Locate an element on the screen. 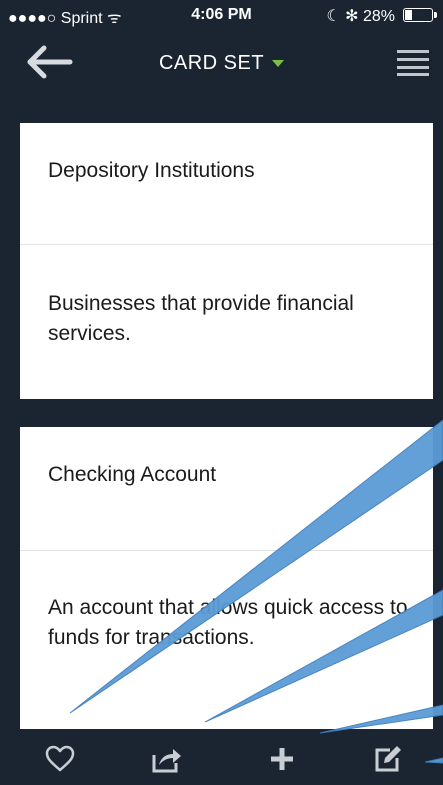 This screenshot has height=785, width=443. favorite-button is located at coordinates (60, 759).